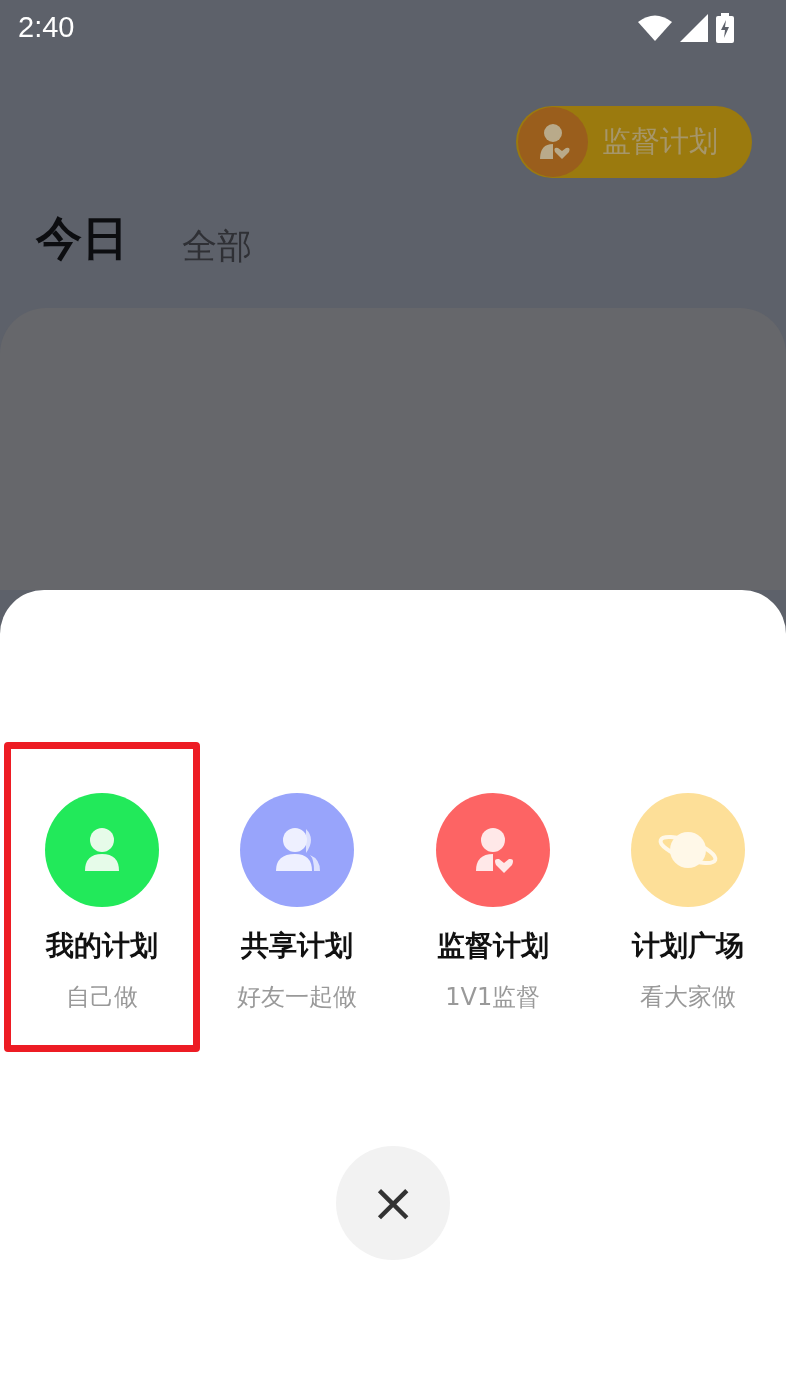 This screenshot has width=786, height=1398. I want to click on status-time: 2:40, so click(46, 27).